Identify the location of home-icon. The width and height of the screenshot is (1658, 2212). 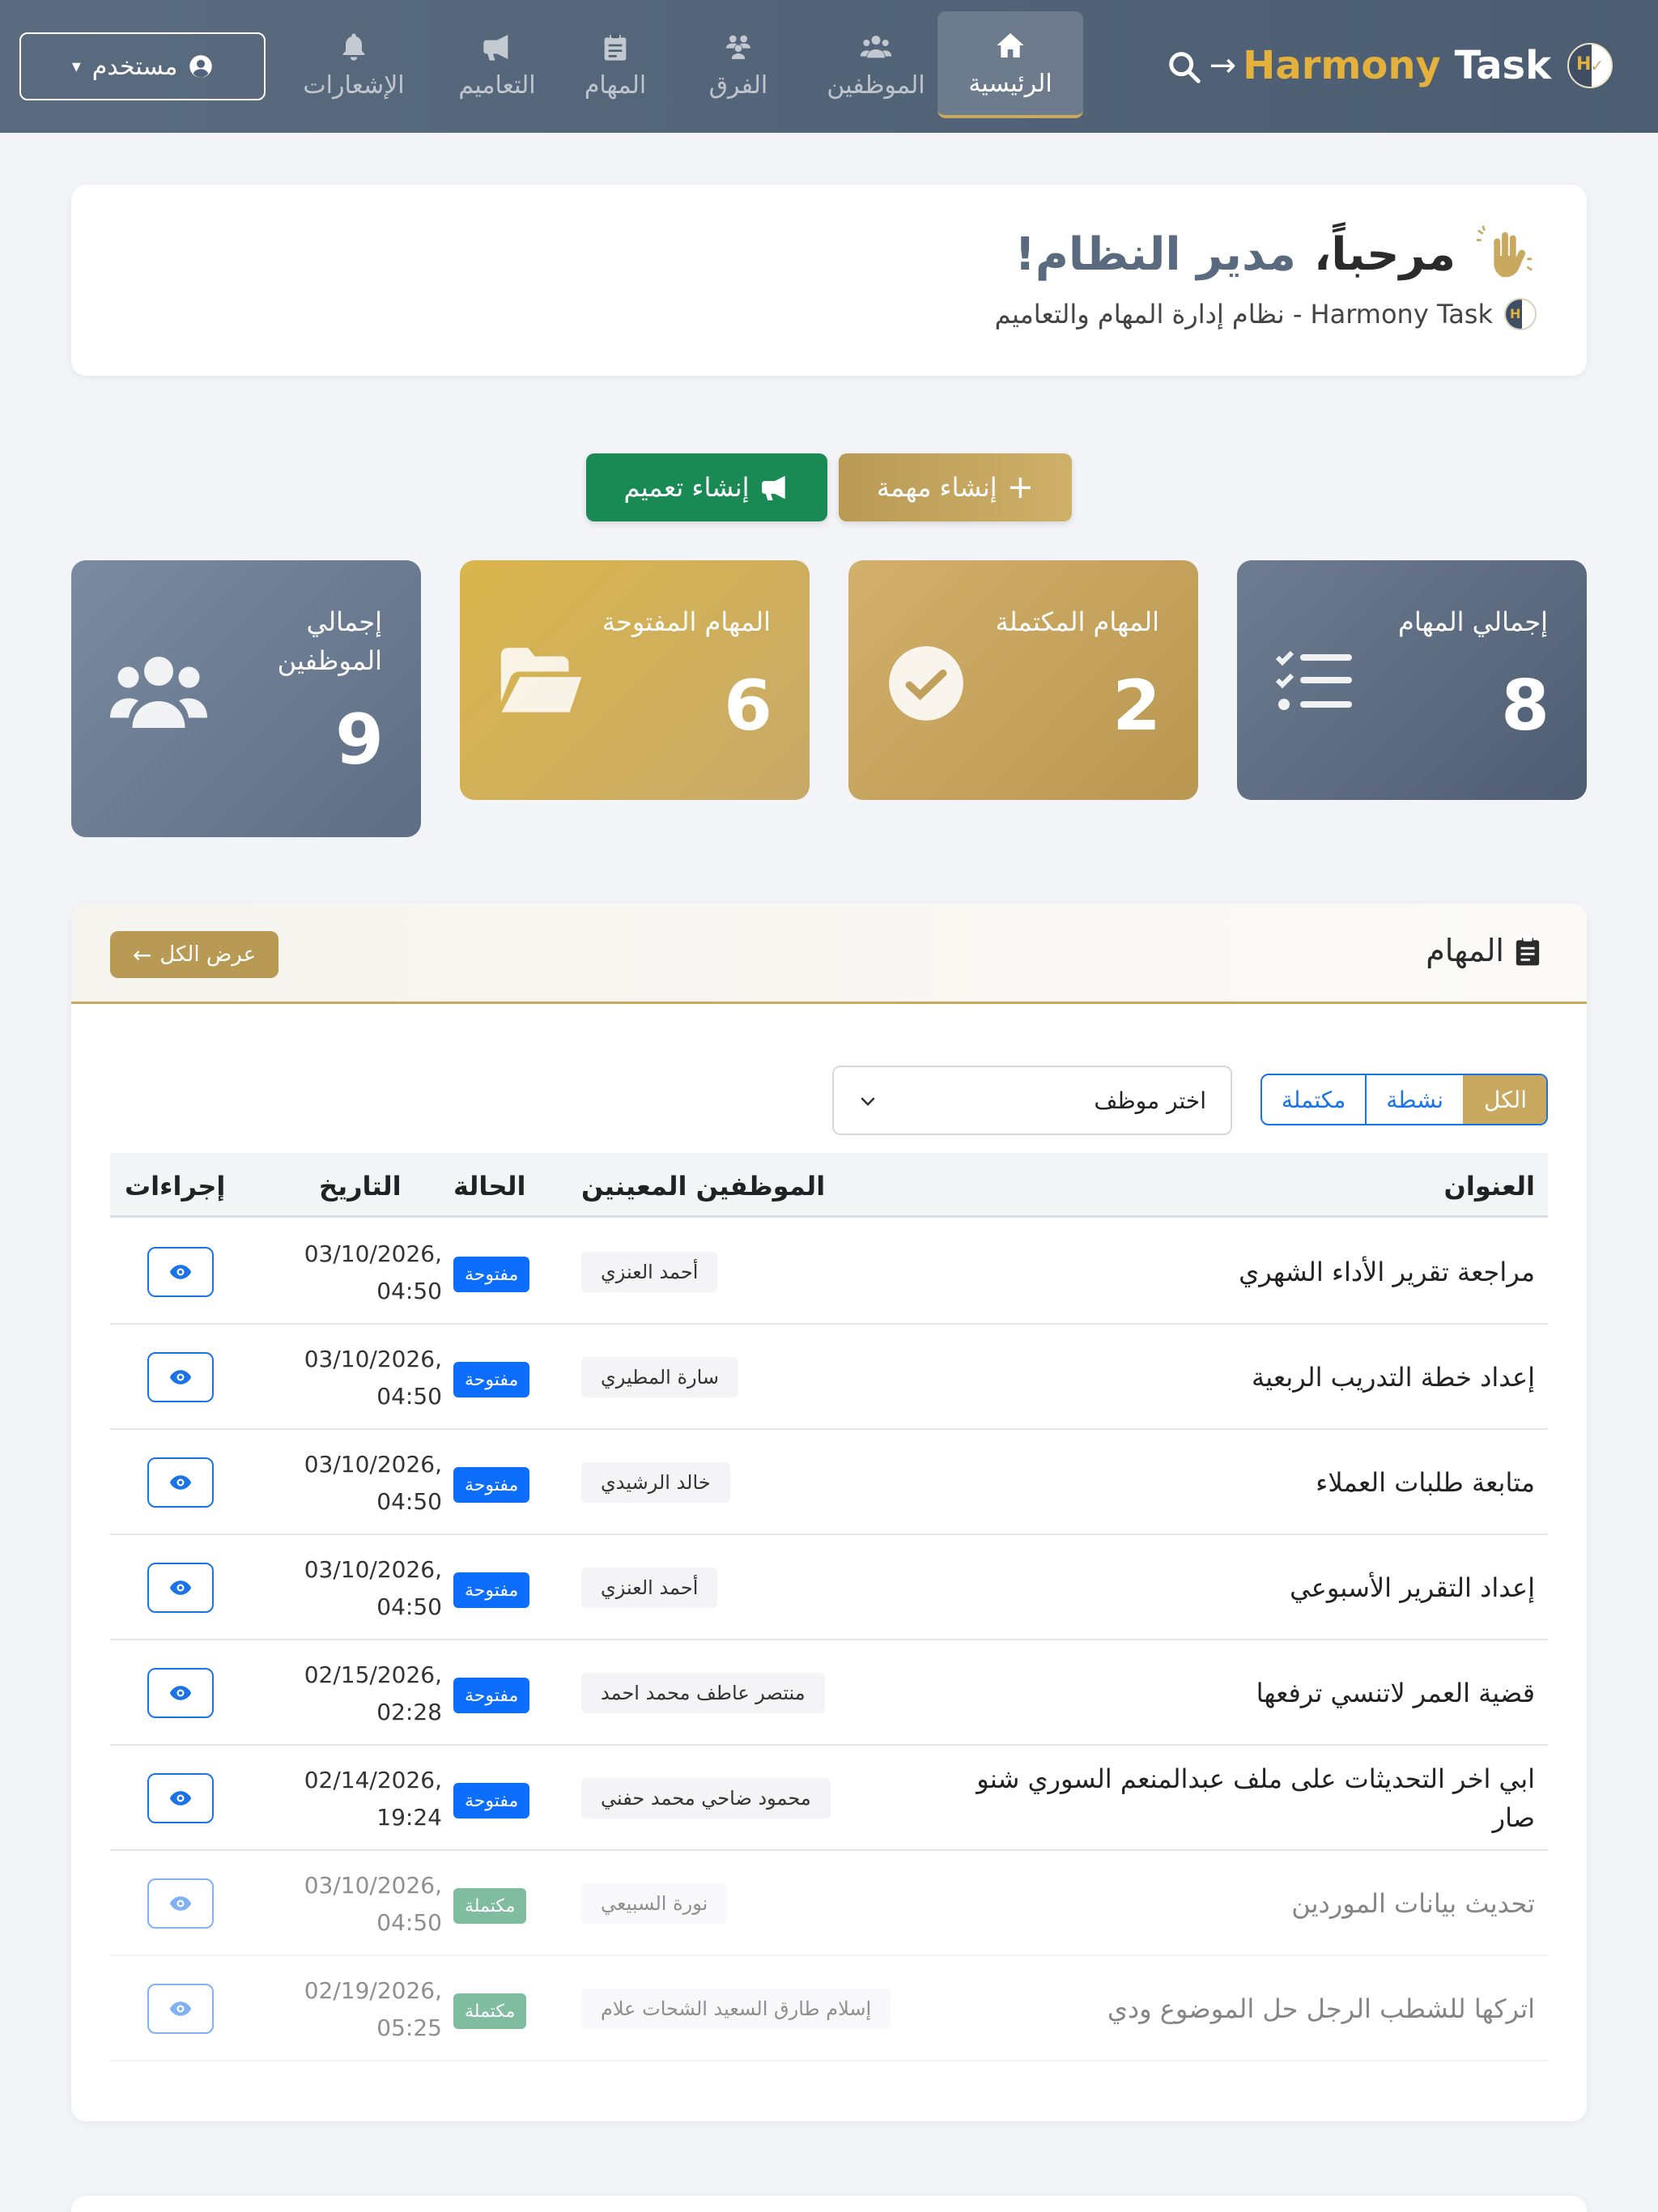
(1010, 44).